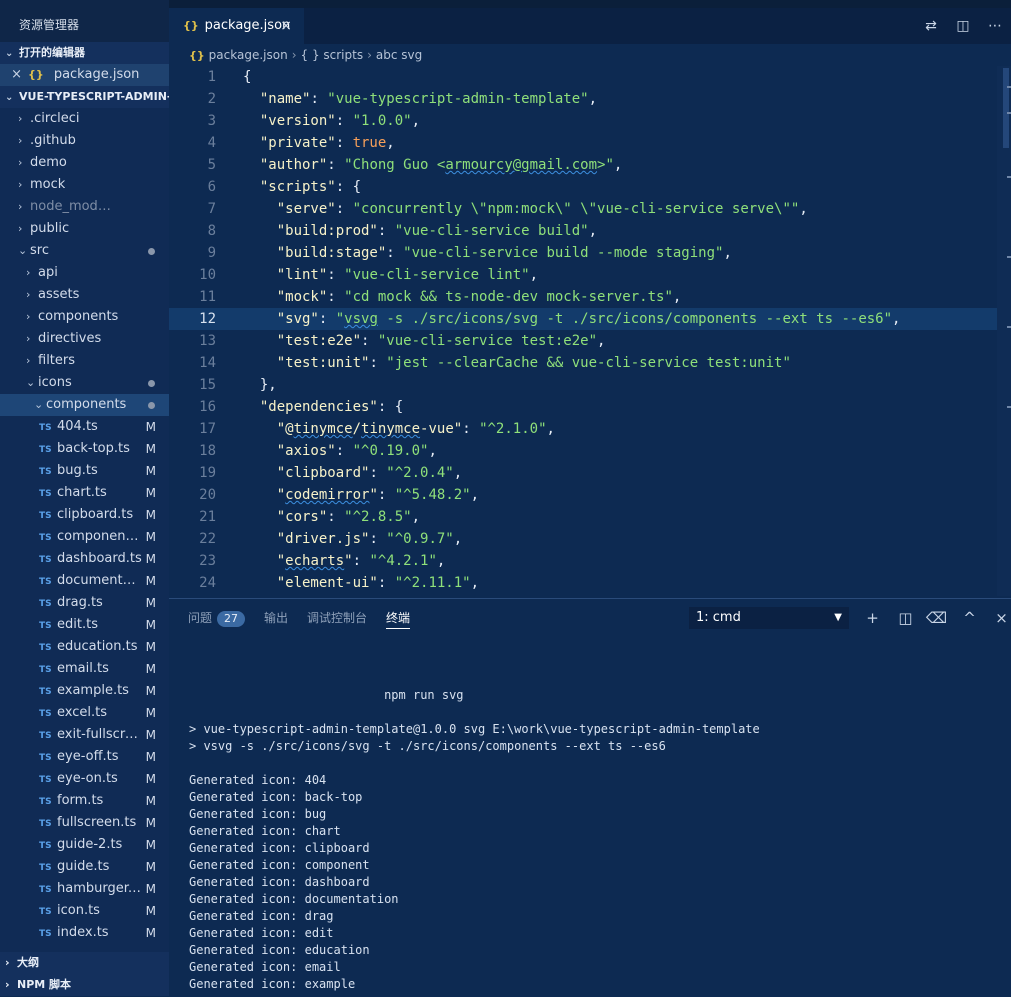  I want to click on tree-file: TS eye-off.ts M, so click(84, 757).